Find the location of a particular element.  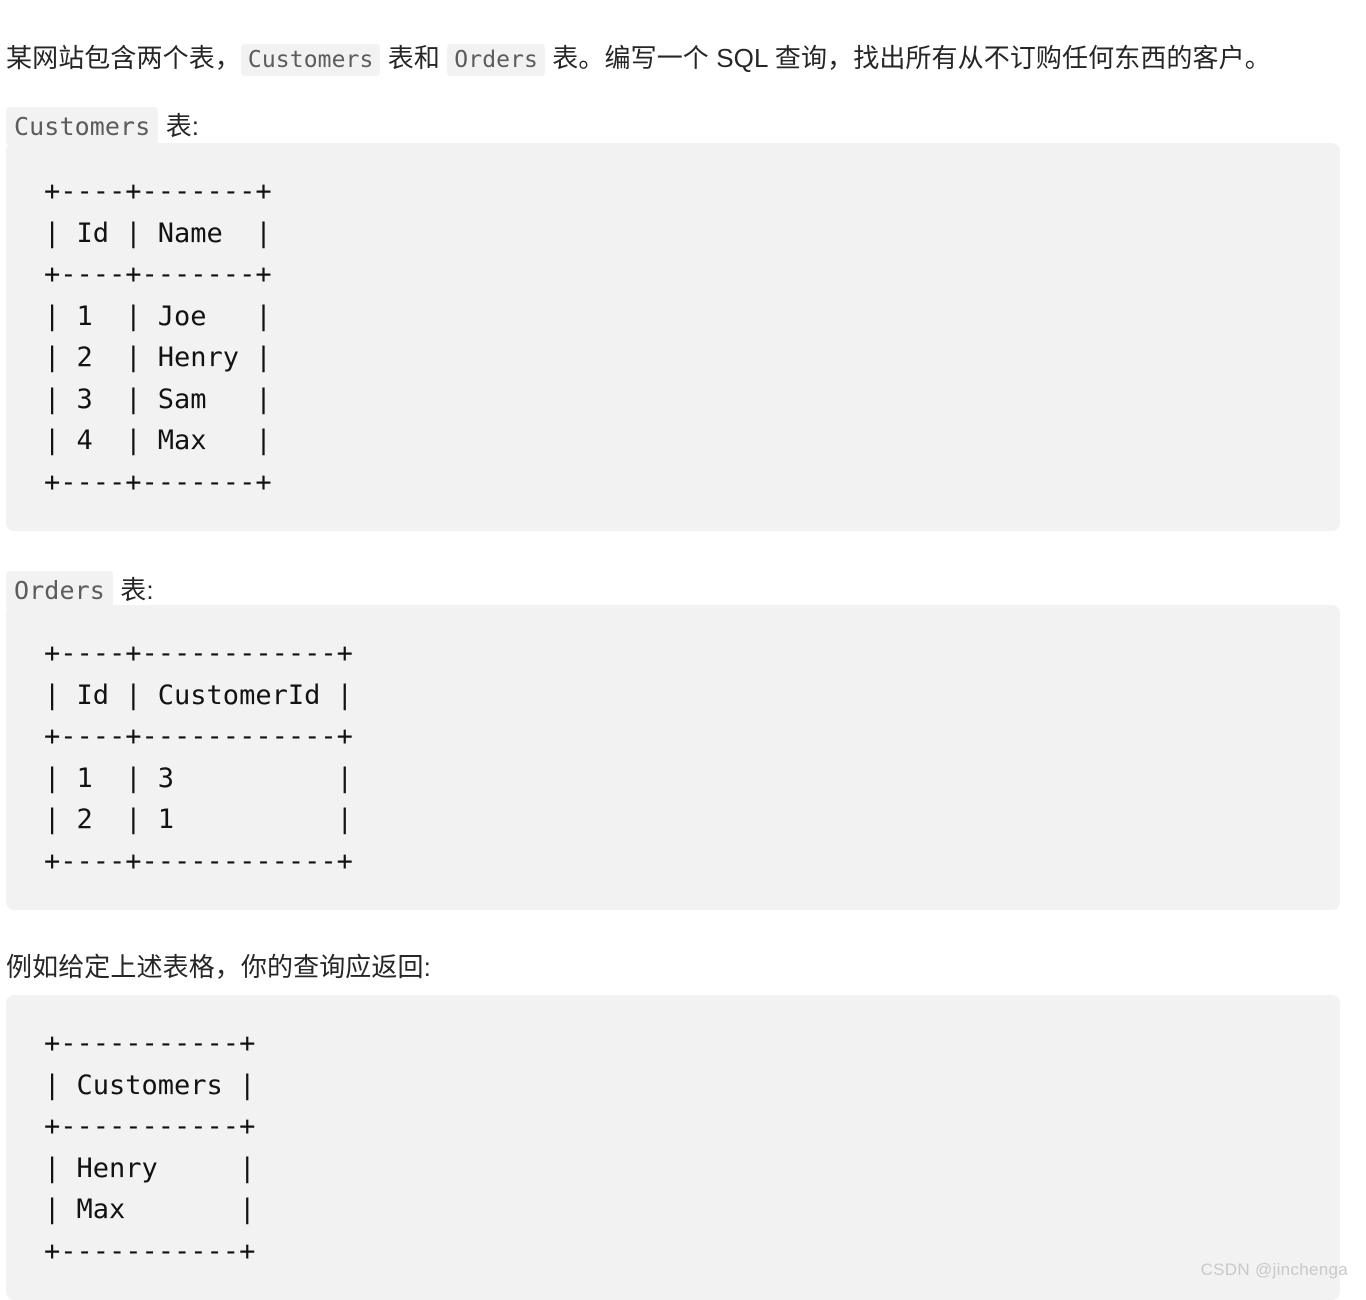

intro-text-before: 某网站包含两个表， is located at coordinates (123, 58).